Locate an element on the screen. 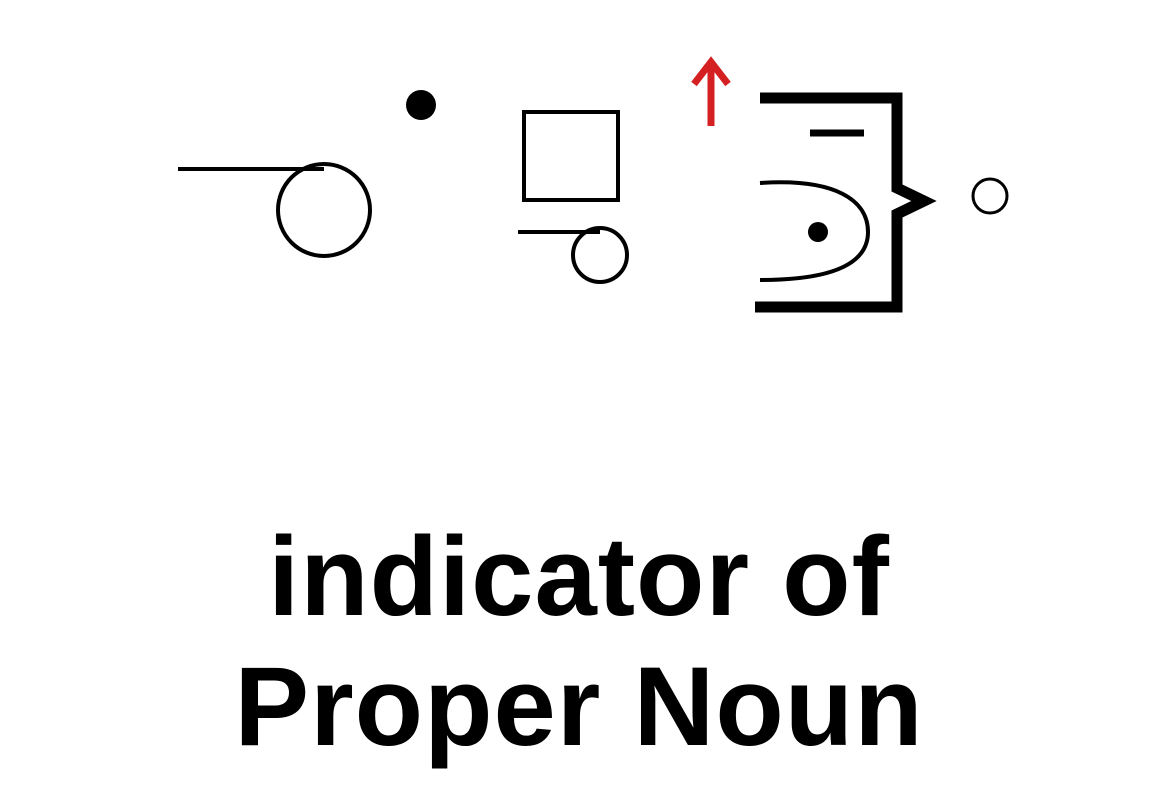  line-with-circle-icon is located at coordinates (275, 210).